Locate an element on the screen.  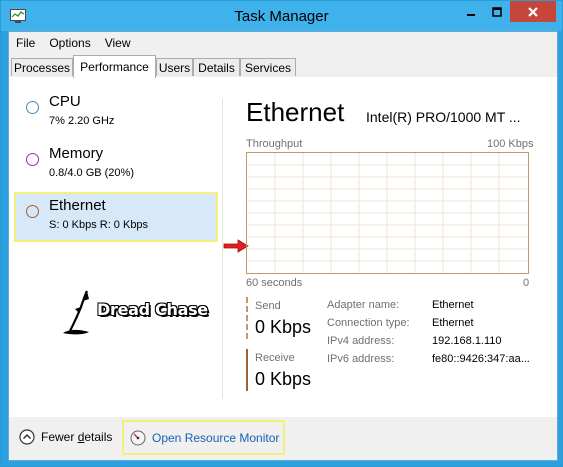
fewer-details-button: Fewer details is located at coordinates (65, 437).